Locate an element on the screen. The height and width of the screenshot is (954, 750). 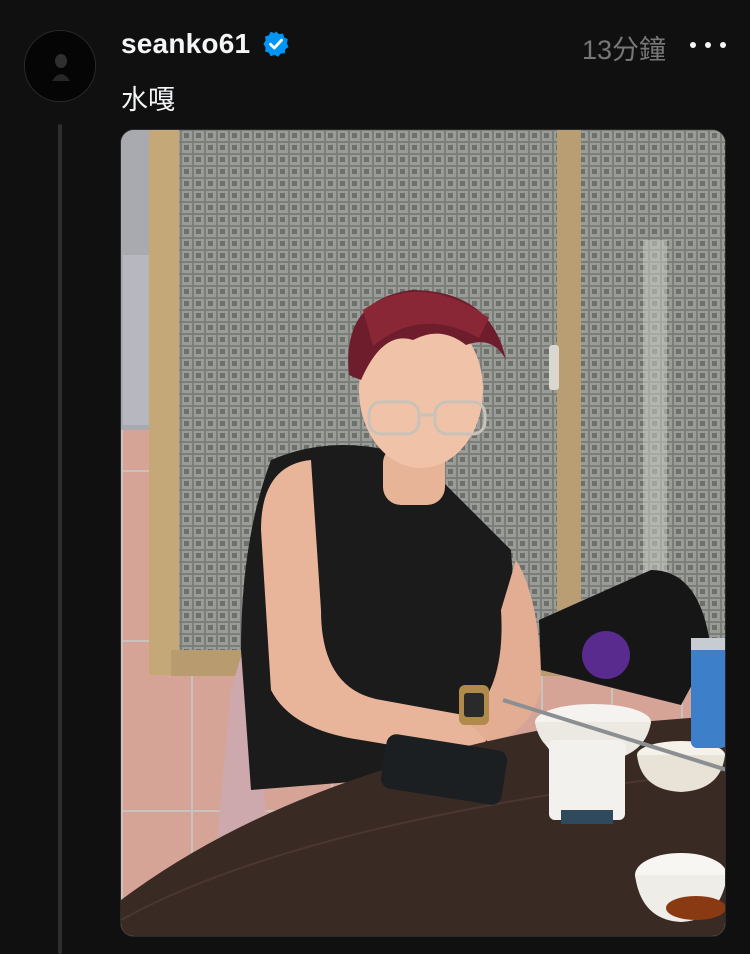
post-caption: 水嘎 is located at coordinates (148, 100).